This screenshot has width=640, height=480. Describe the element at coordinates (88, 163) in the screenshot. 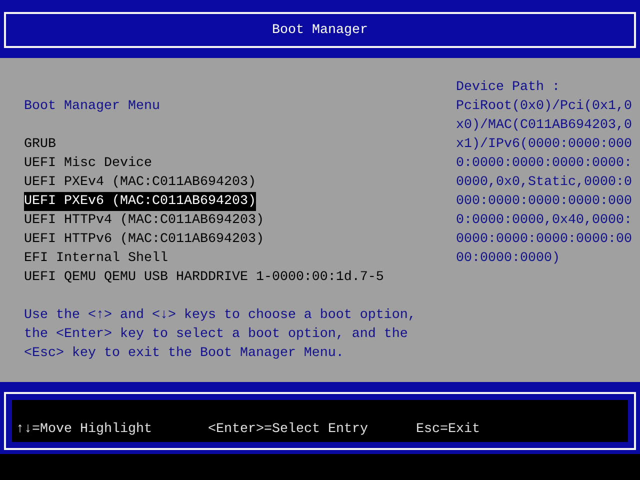

I see `boot-option: UEFI Misc Device` at that location.